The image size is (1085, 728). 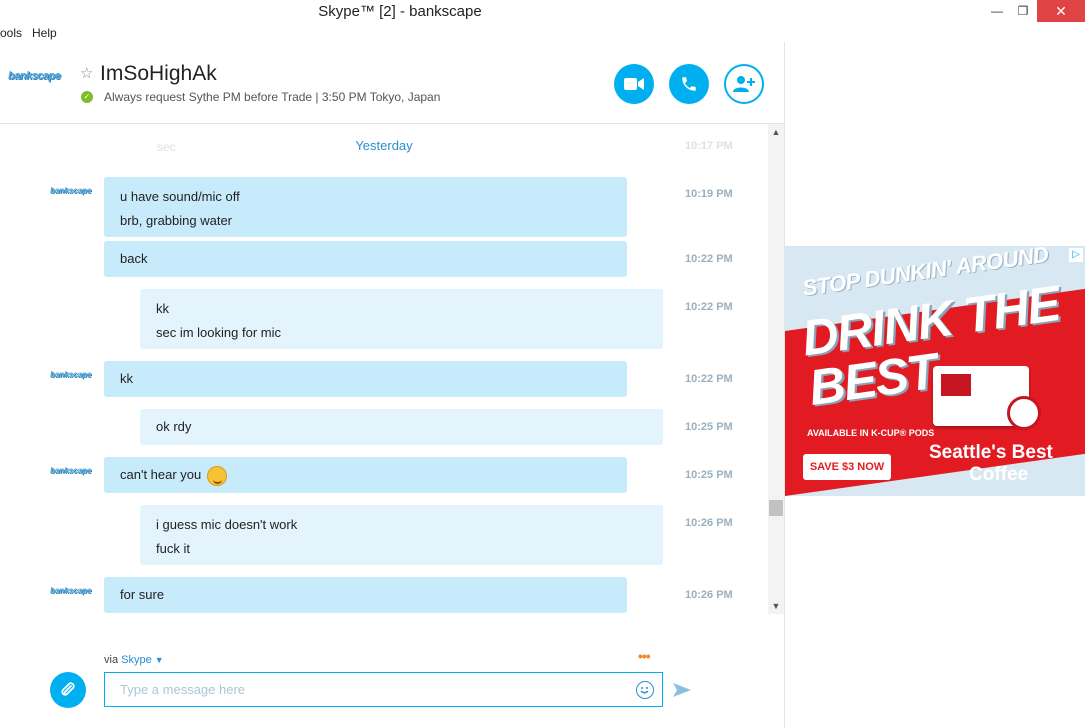 What do you see at coordinates (776, 369) in the screenshot?
I see `conversation-scrollbar: ▲ ▼` at bounding box center [776, 369].